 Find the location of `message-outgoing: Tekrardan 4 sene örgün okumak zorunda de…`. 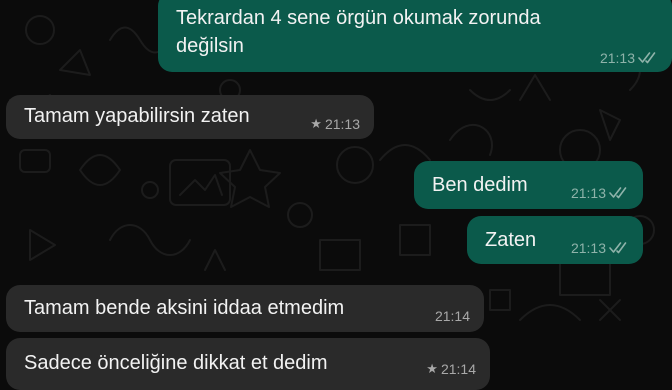

message-outgoing: Tekrardan 4 sene örgün okumak zorunda de… is located at coordinates (415, 36).